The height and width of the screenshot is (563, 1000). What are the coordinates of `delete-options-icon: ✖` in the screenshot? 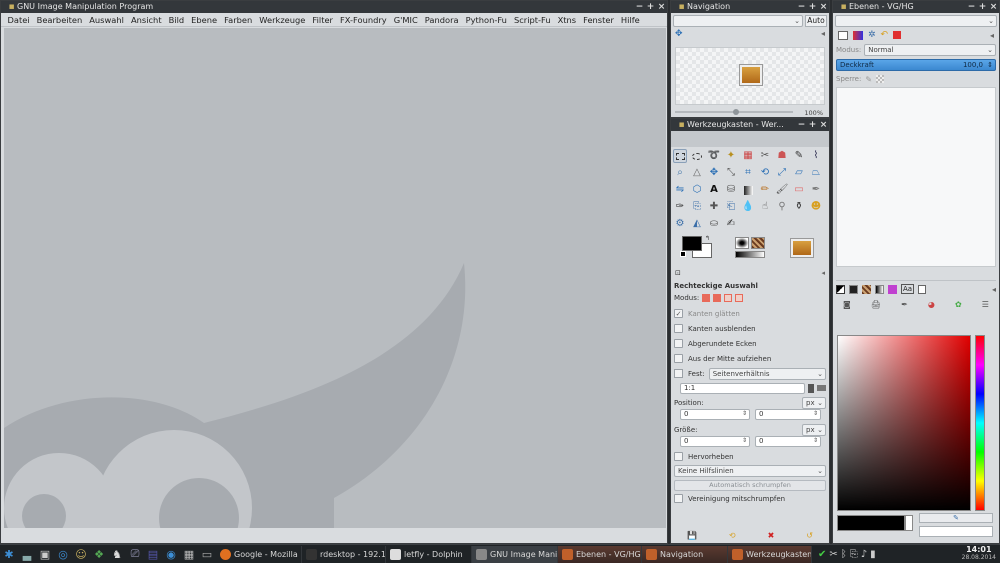 It's located at (771, 535).